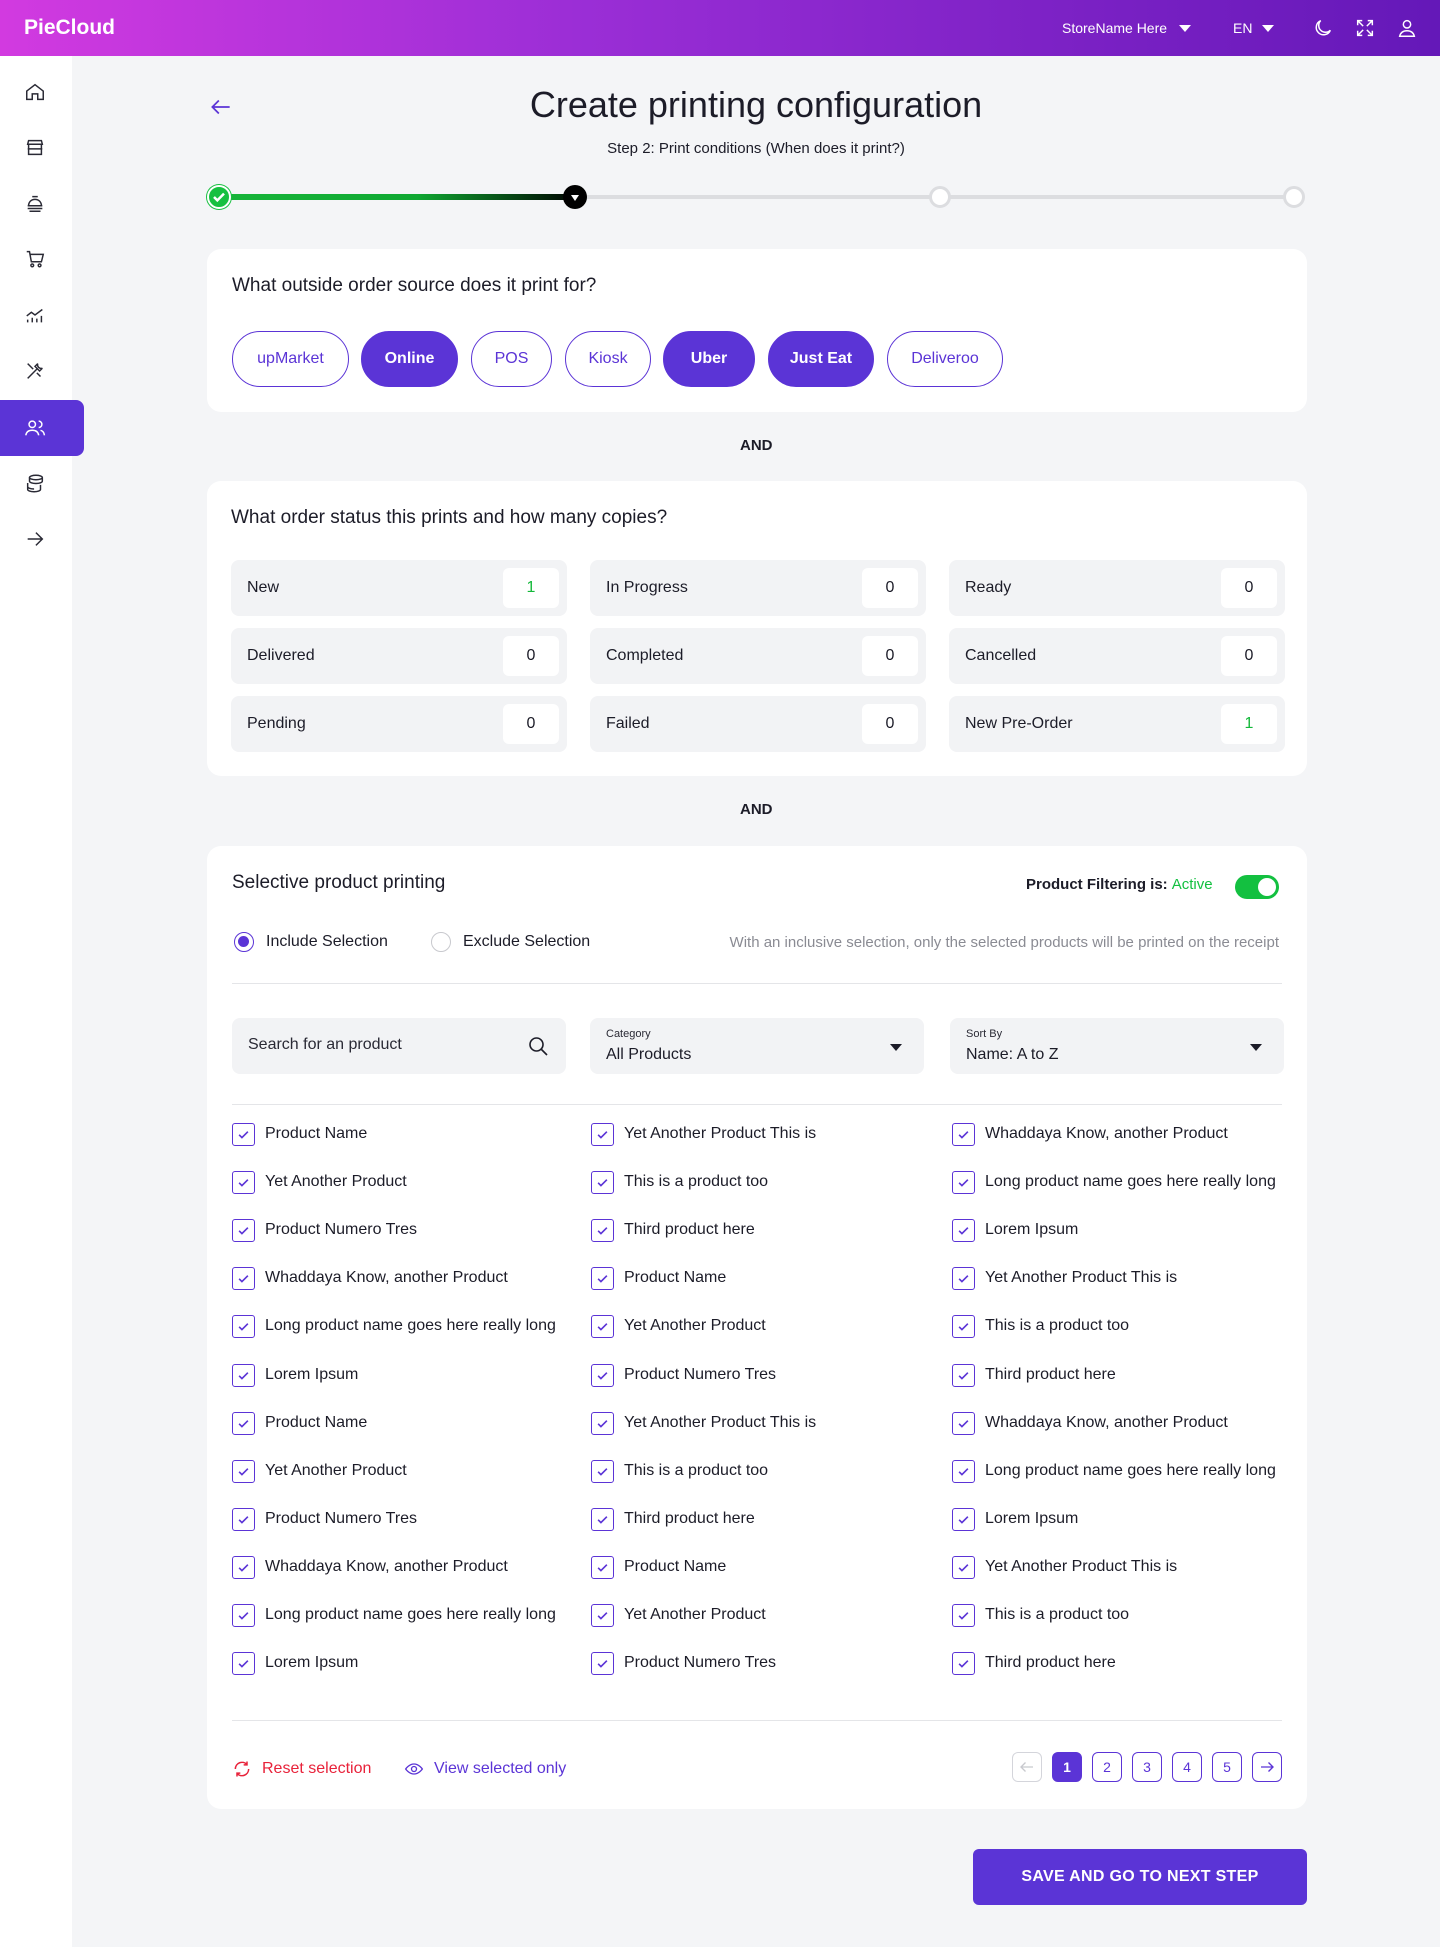 This screenshot has width=1440, height=1947. I want to click on store-selector: StoreName Here, so click(1127, 28).